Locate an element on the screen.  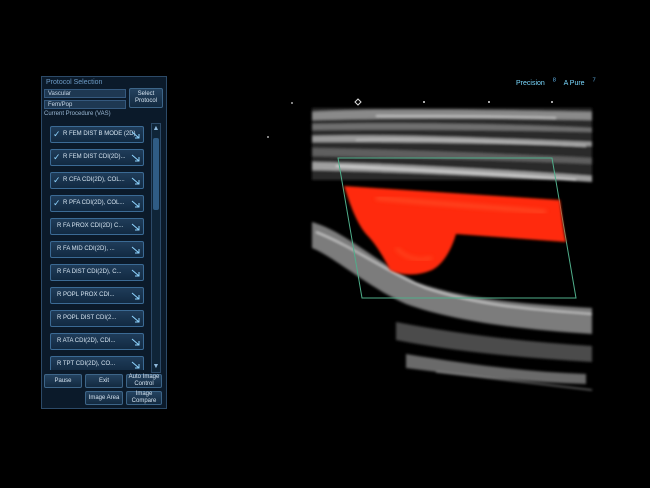
protocol-item-label: R FEM DIST B MODE (2D) is located at coordinates (99, 134).